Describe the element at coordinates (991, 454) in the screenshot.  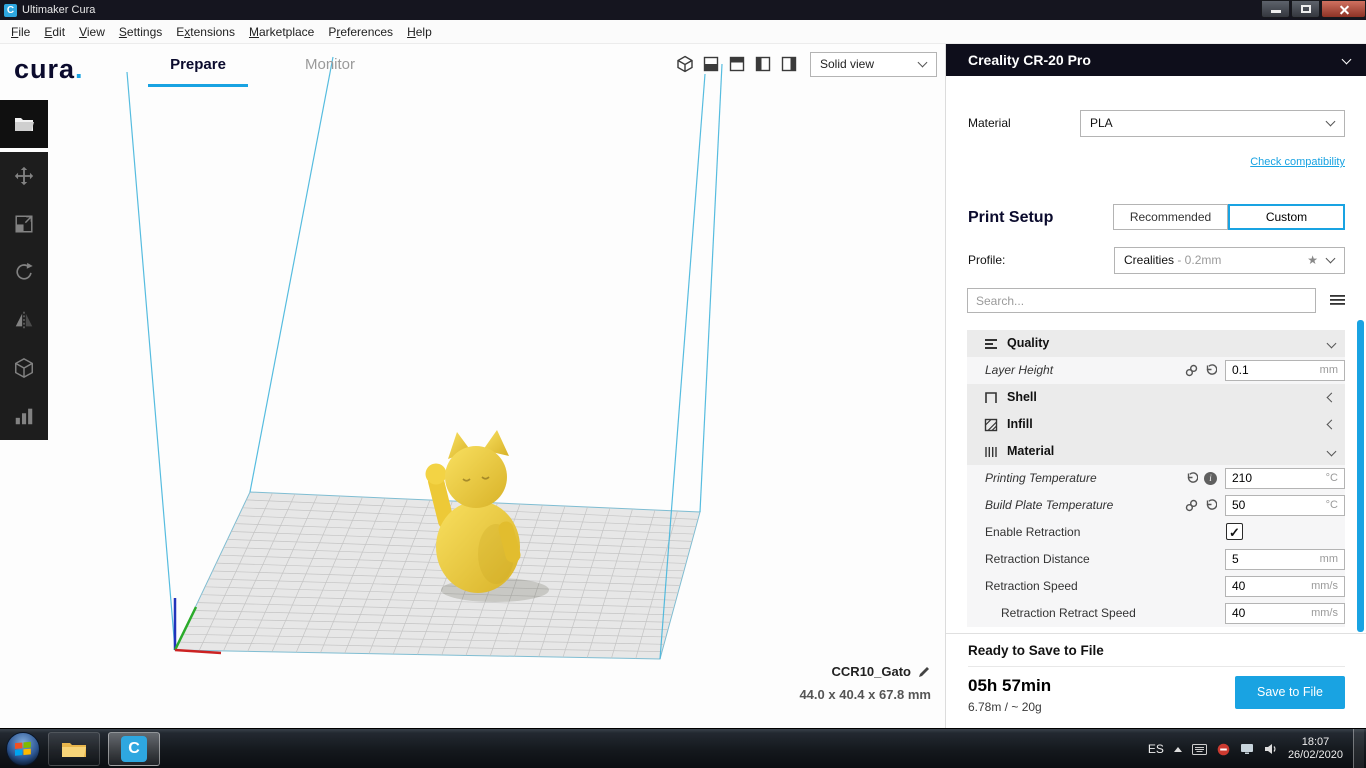
I see `material-icon` at that location.